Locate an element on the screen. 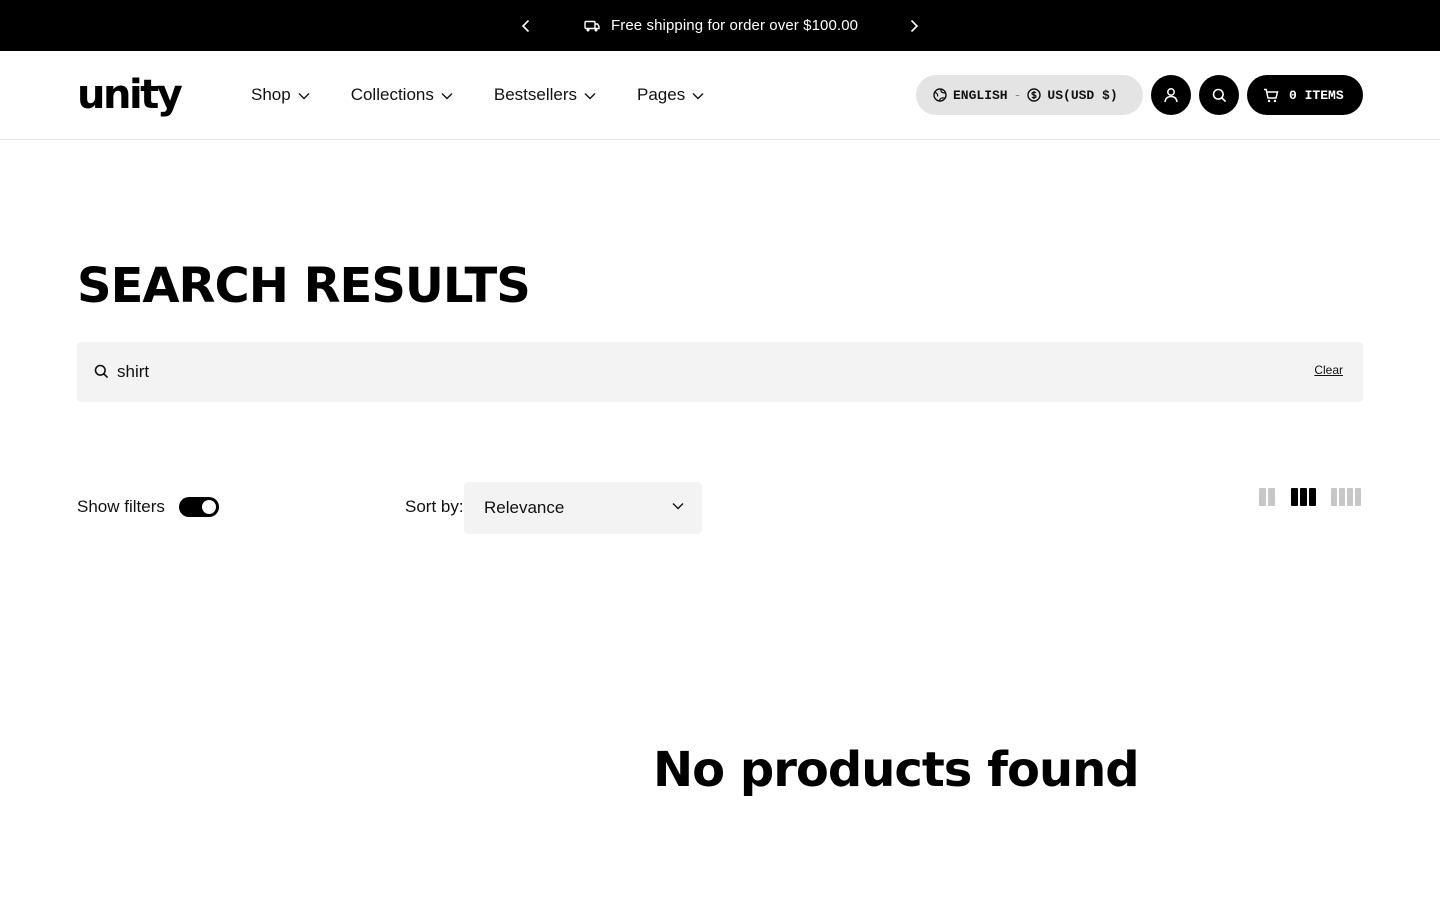  nav-item-collections: Collections is located at coordinates (402, 95).